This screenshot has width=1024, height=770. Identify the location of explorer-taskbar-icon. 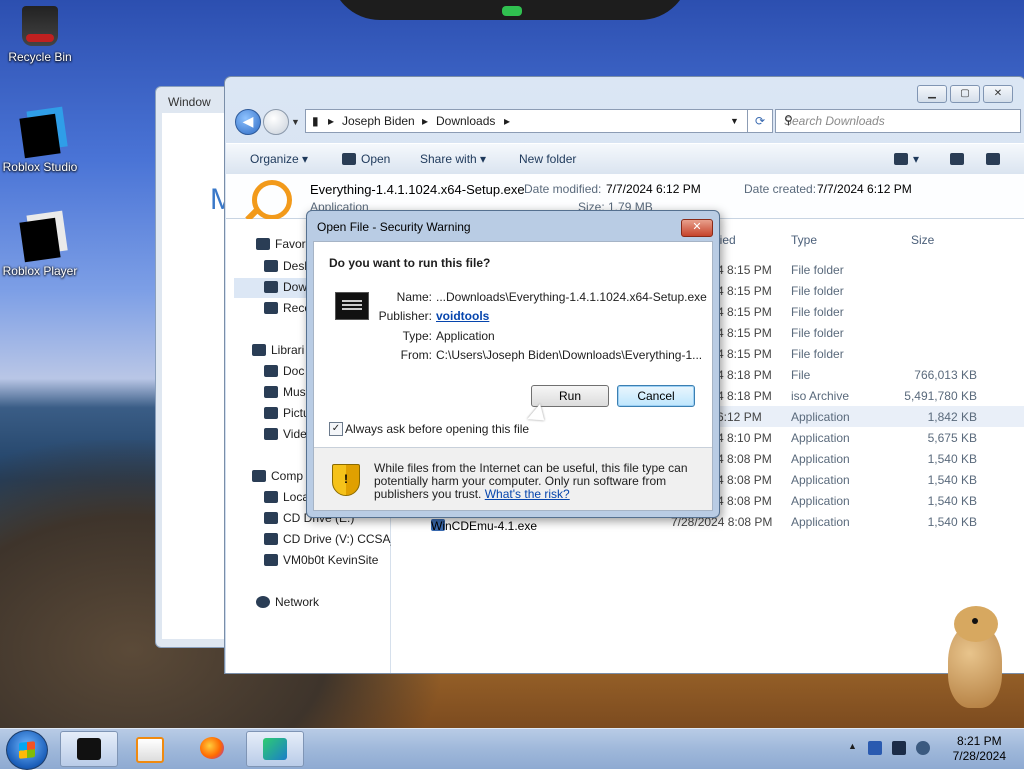
(89, 749).